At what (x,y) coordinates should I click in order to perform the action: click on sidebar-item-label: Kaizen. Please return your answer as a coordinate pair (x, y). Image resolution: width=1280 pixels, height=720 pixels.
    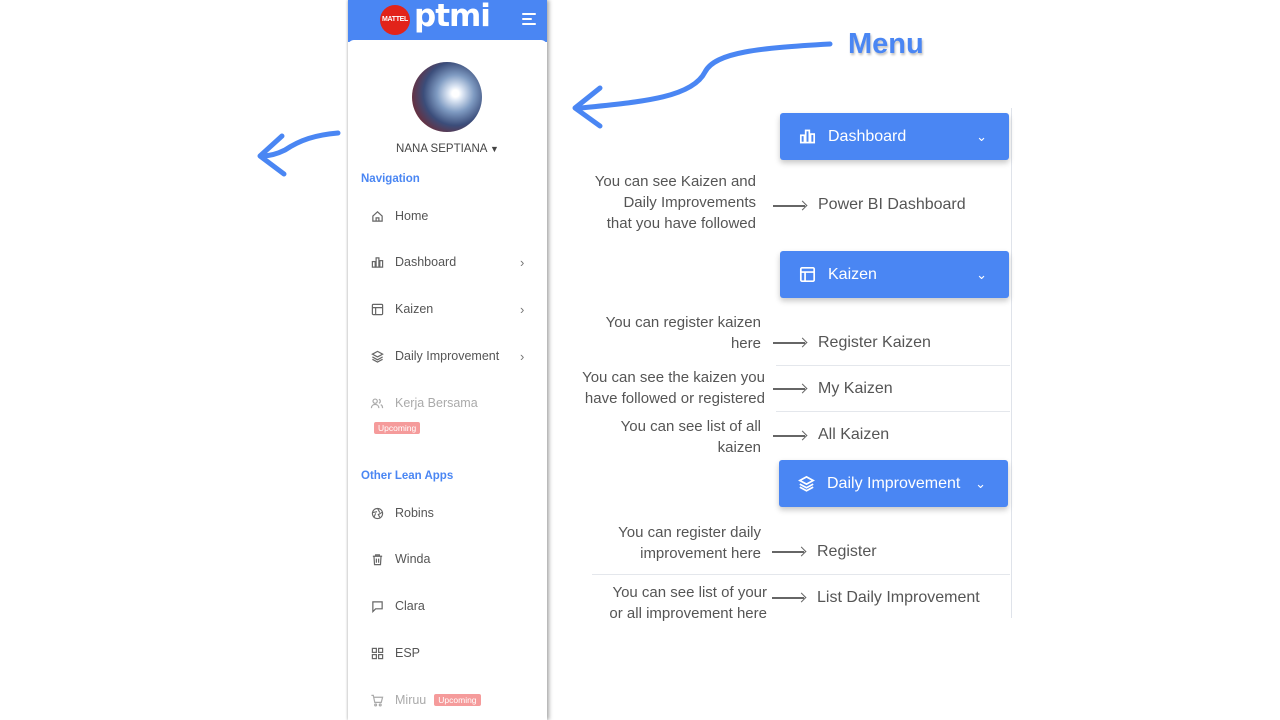
    Looking at the image, I should click on (414, 309).